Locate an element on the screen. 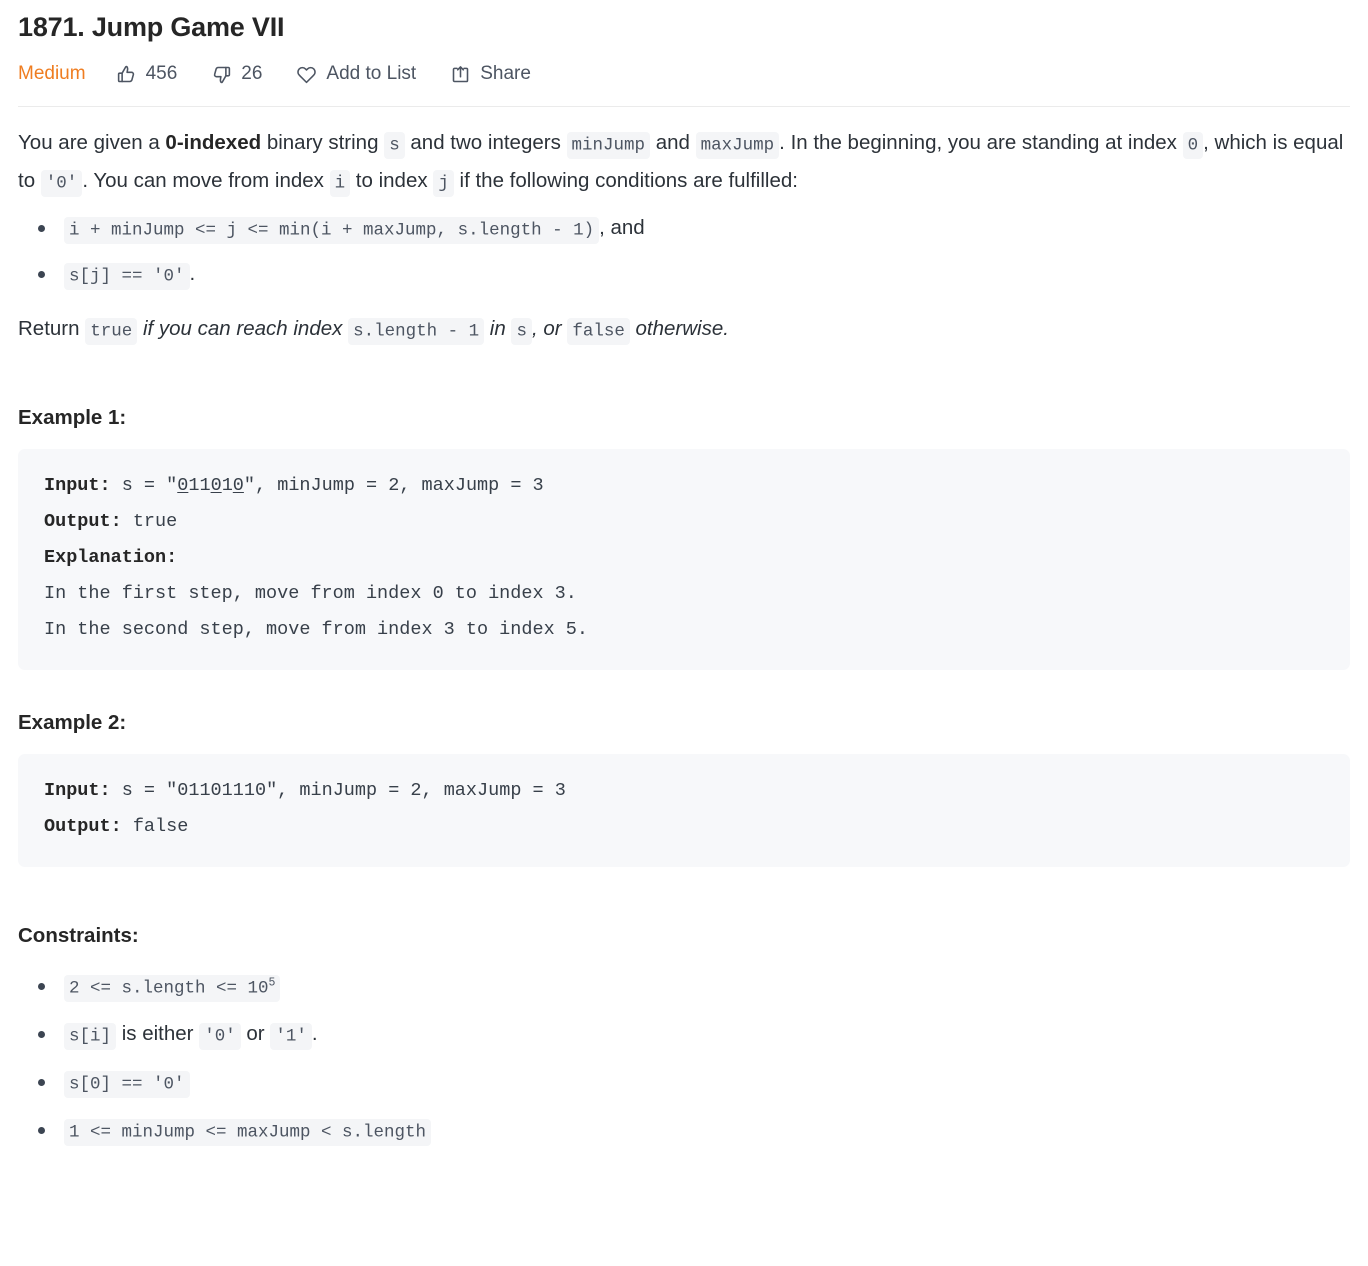 The width and height of the screenshot is (1368, 1266). code-maxjump: maxJump is located at coordinates (737, 145).